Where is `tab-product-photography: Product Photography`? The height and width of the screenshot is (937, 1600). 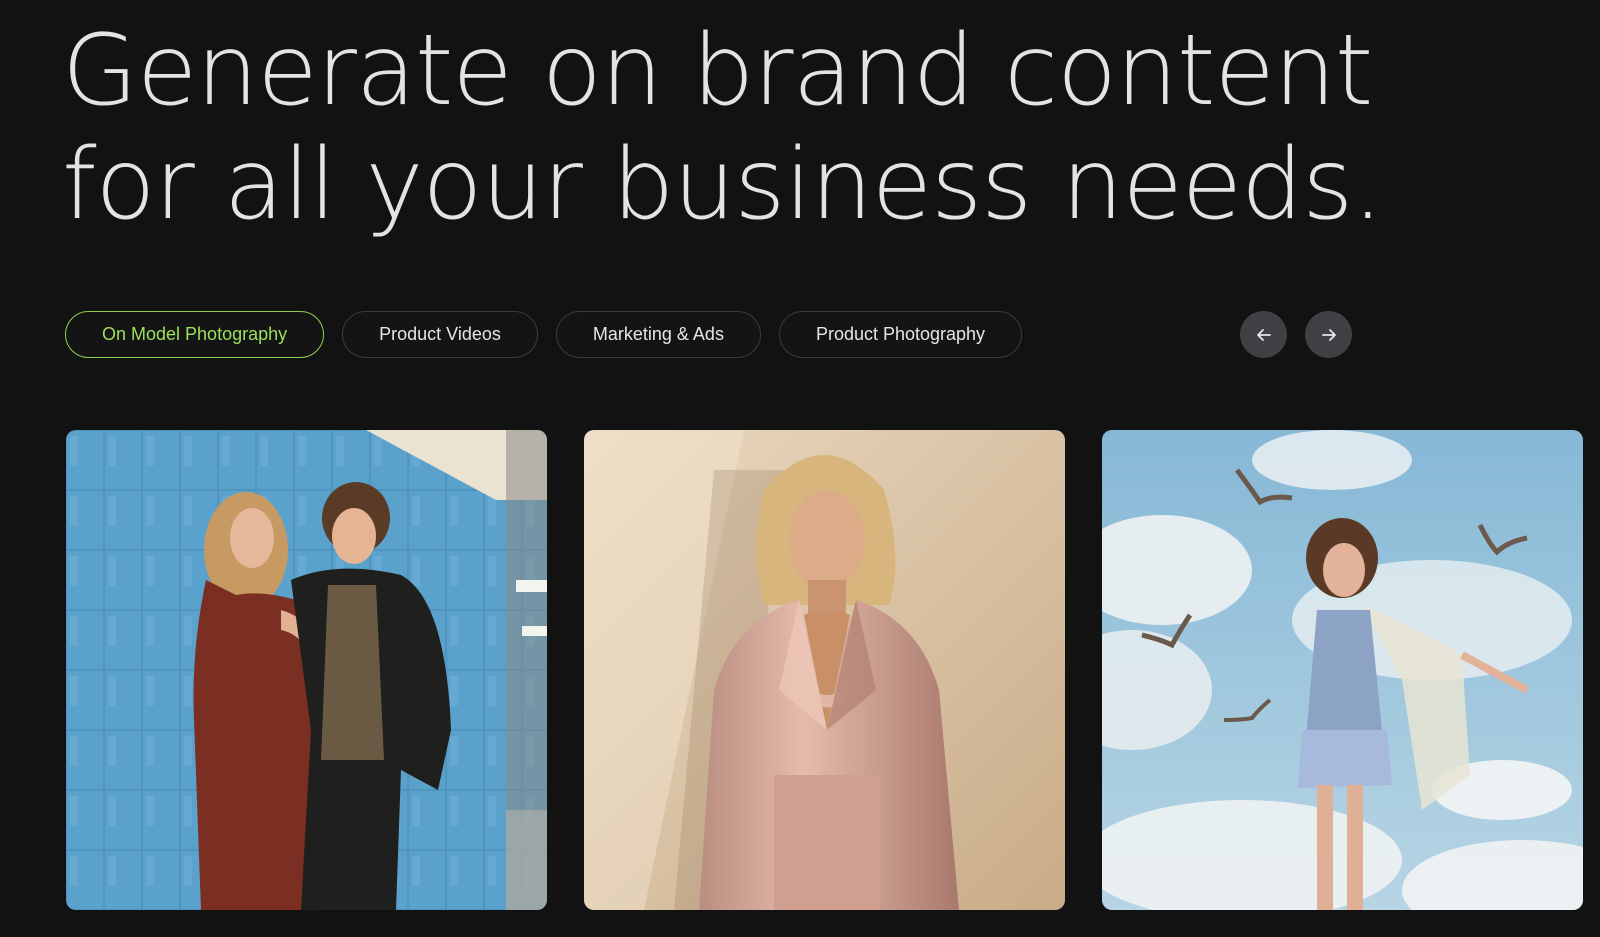 tab-product-photography: Product Photography is located at coordinates (900, 334).